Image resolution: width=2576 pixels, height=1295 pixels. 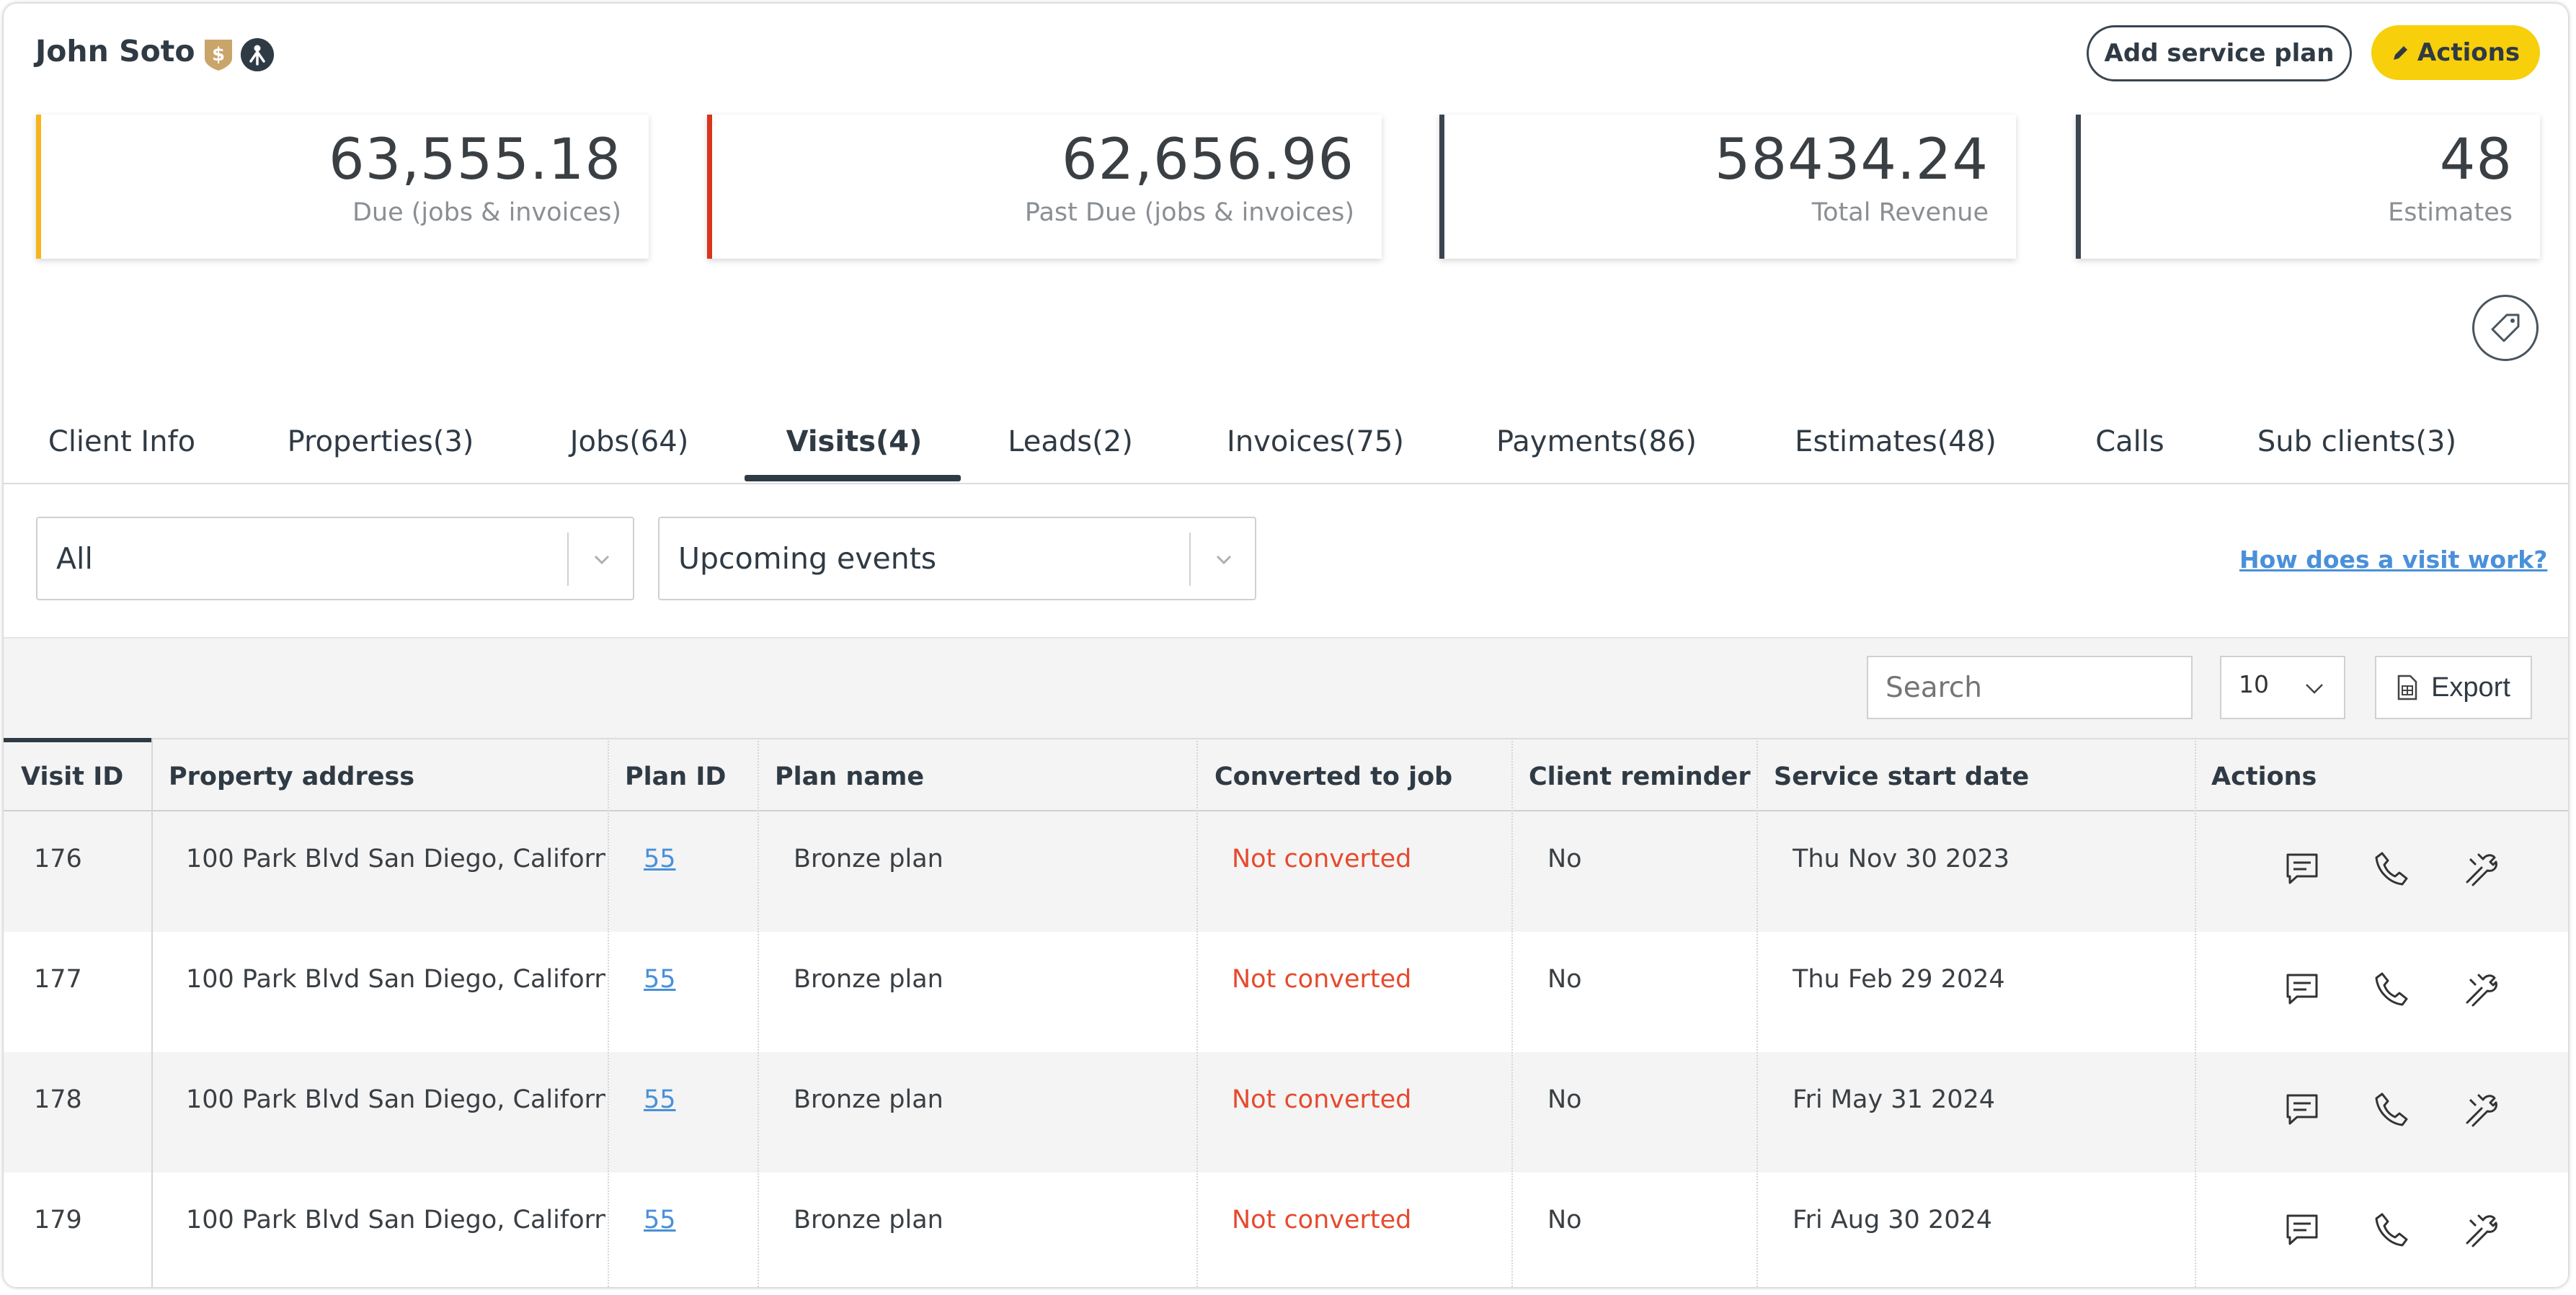 What do you see at coordinates (1895, 454) in the screenshot?
I see `tab-estimates: Estimates(48)` at bounding box center [1895, 454].